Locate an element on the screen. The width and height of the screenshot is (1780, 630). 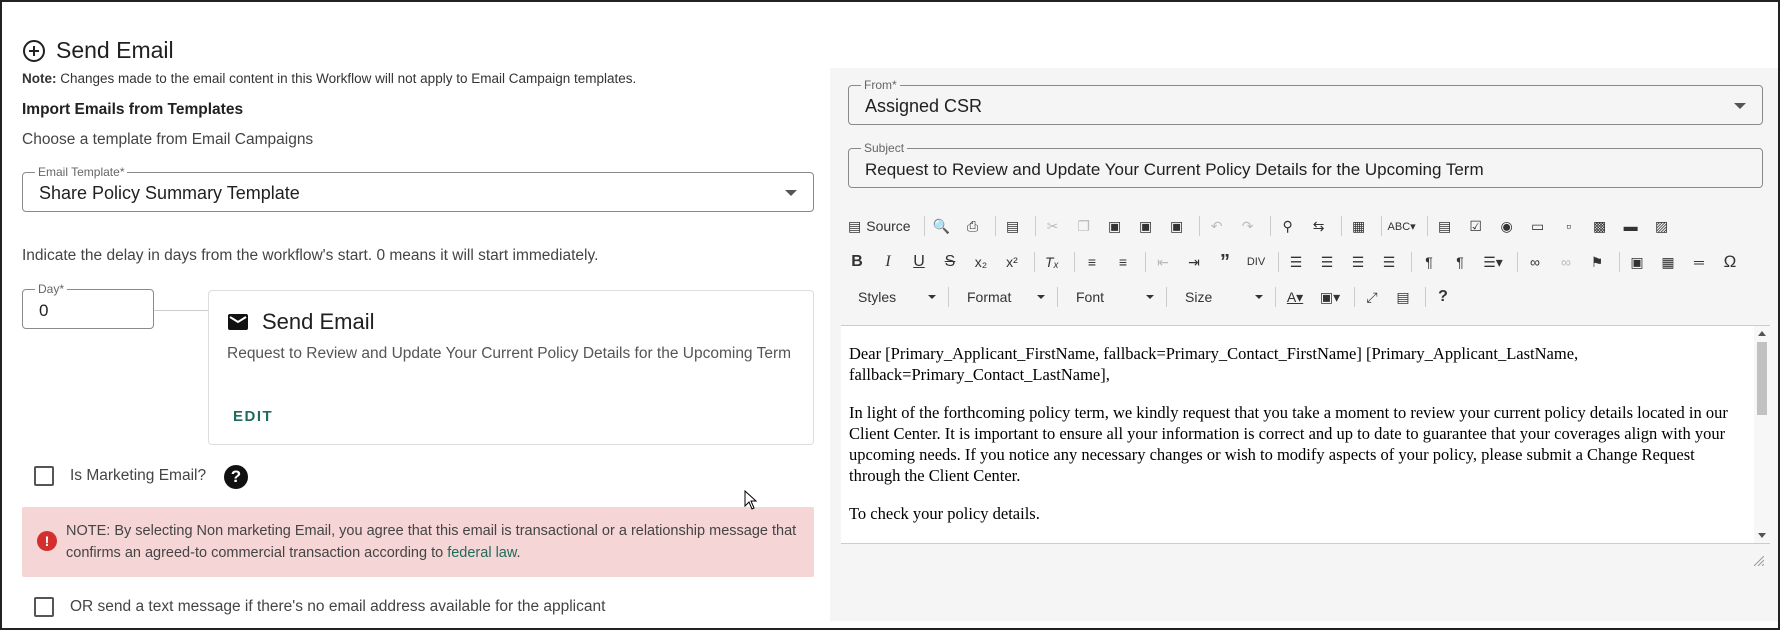
spellcheck-icon: ABC▾ is located at coordinates (1402, 226).